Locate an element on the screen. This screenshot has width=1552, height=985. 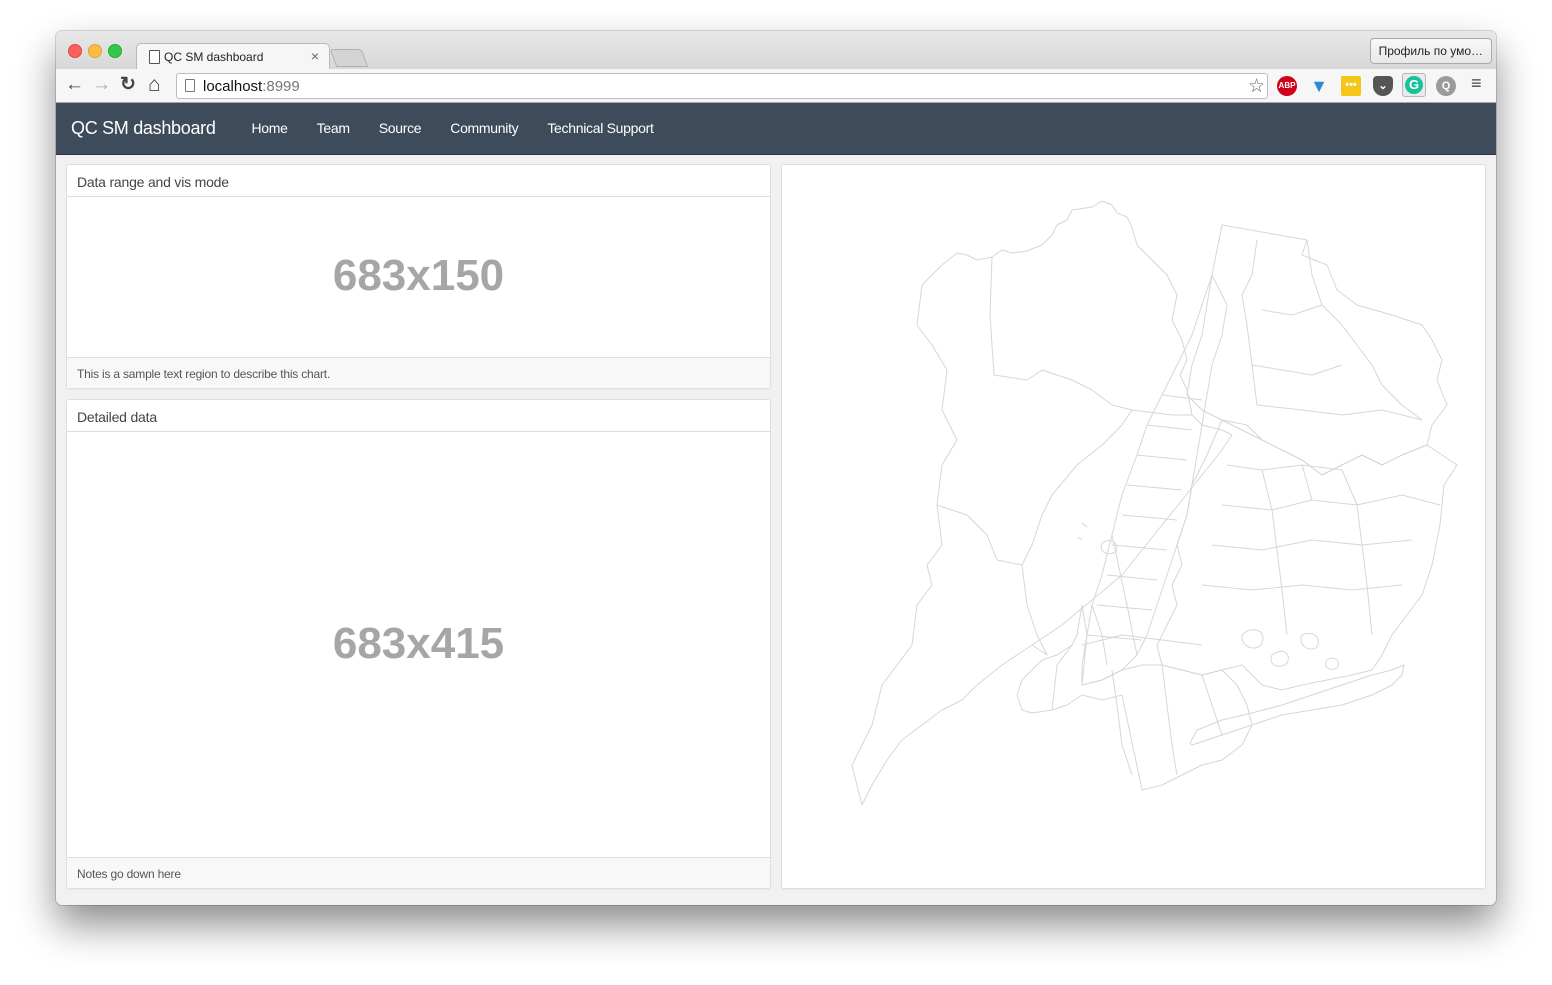
dots-extension-icon: ••• is located at coordinates (1351, 86).